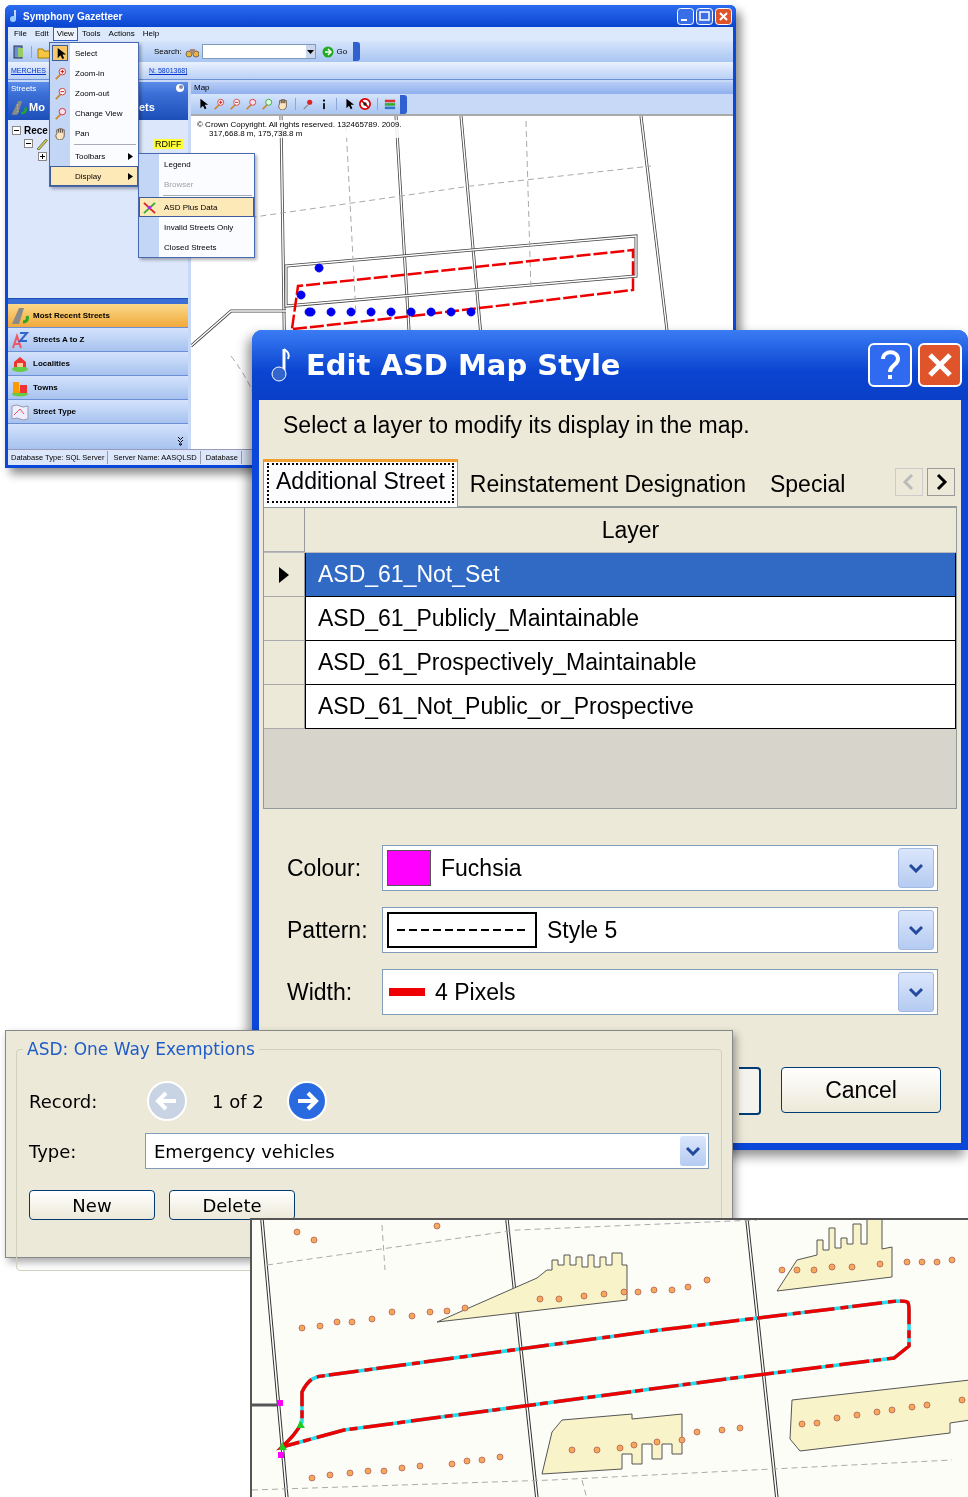 The width and height of the screenshot is (968, 1497). Describe the element at coordinates (73, 16) in the screenshot. I see `window-title: Symphony Gazetteer` at that location.